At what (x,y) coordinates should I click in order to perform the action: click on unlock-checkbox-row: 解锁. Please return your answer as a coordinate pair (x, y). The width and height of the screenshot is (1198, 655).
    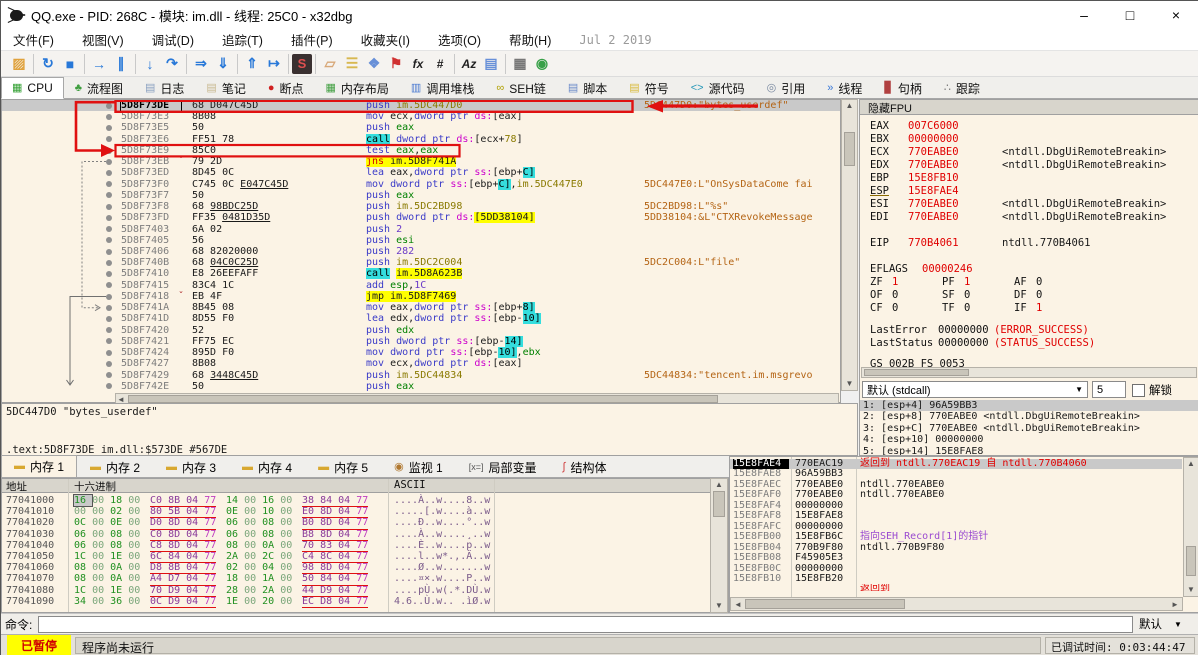
    Looking at the image, I should click on (1152, 390).